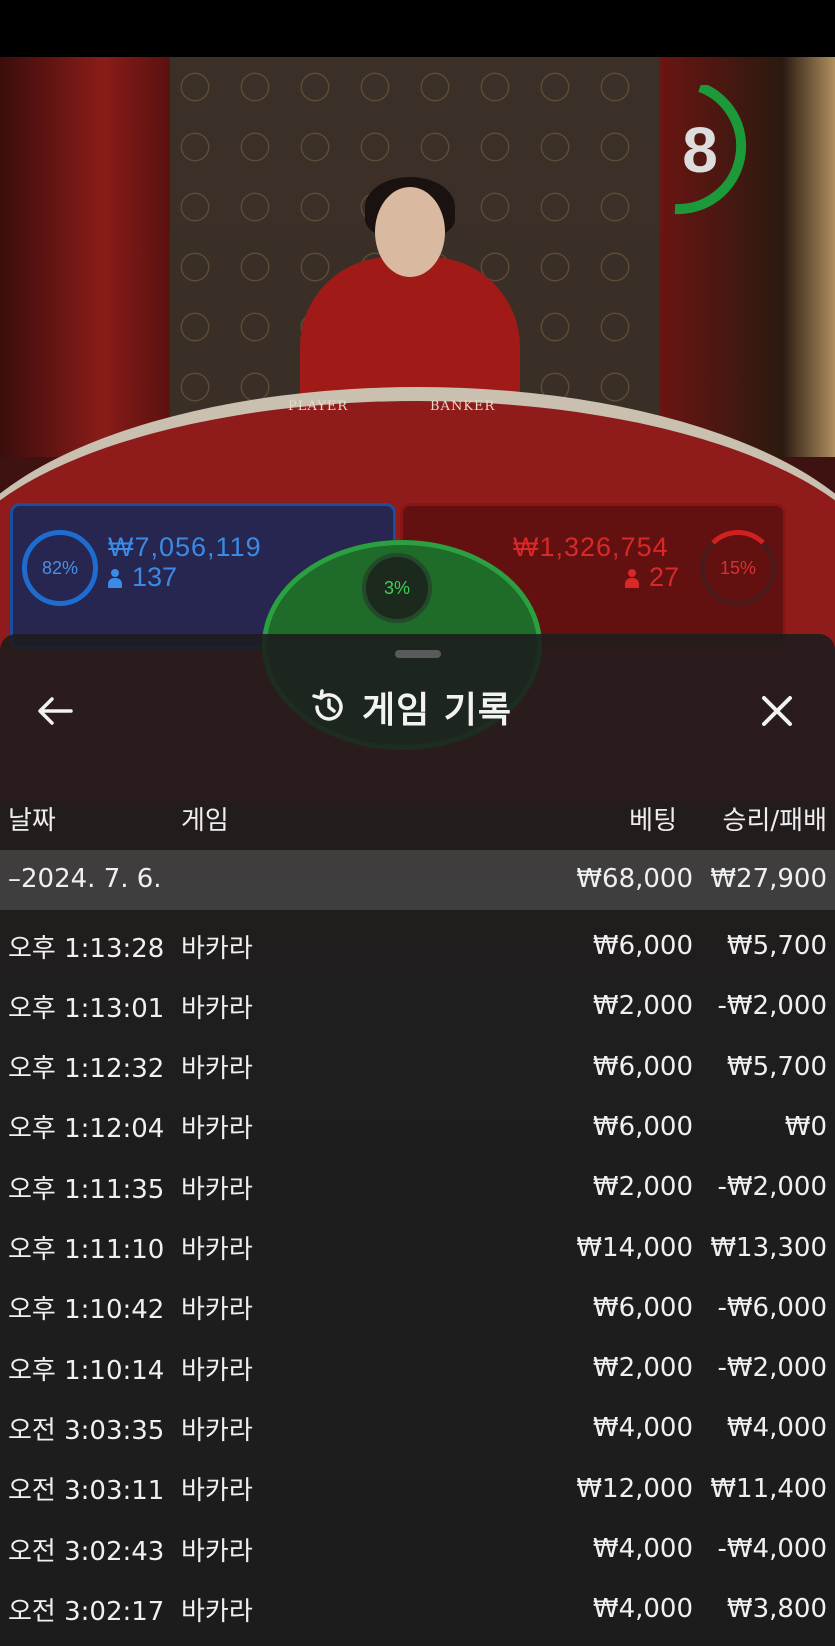 Image resolution: width=835 pixels, height=1646 pixels. What do you see at coordinates (417, 1067) in the screenshot?
I see `history-row: 오후 1:12:32 바카라 ₩6,000 ₩5,700` at bounding box center [417, 1067].